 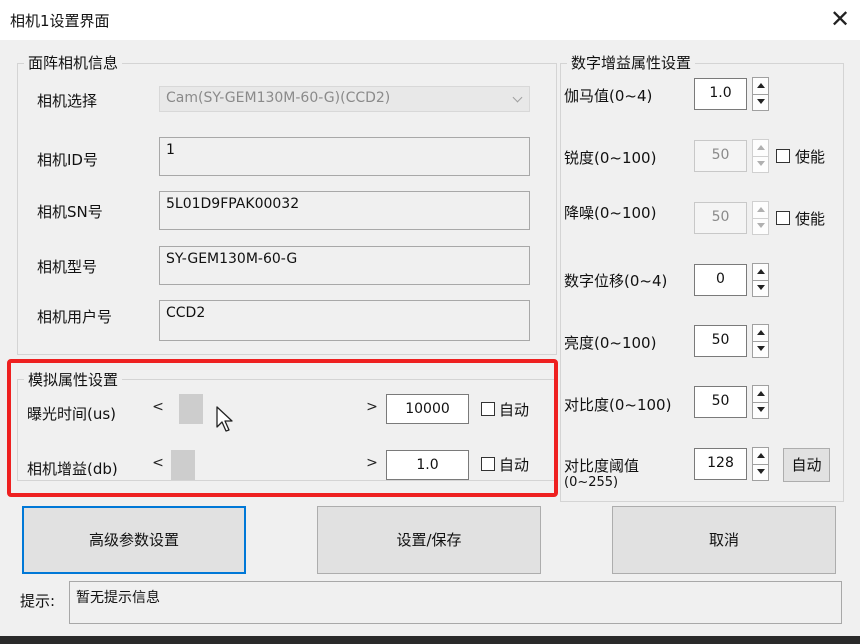 I want to click on brightness-input: 50, so click(x=720, y=341).